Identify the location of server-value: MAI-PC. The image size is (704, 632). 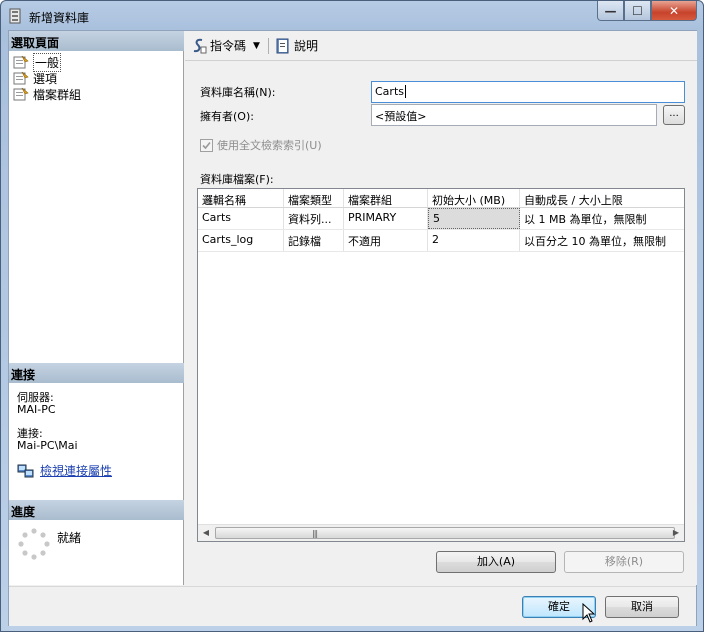
(36, 409).